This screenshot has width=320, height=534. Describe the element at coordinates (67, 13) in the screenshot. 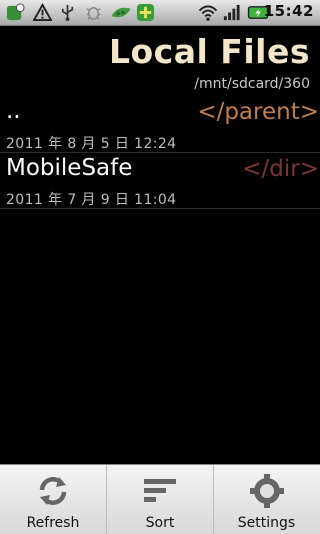

I see `usb-icon` at that location.